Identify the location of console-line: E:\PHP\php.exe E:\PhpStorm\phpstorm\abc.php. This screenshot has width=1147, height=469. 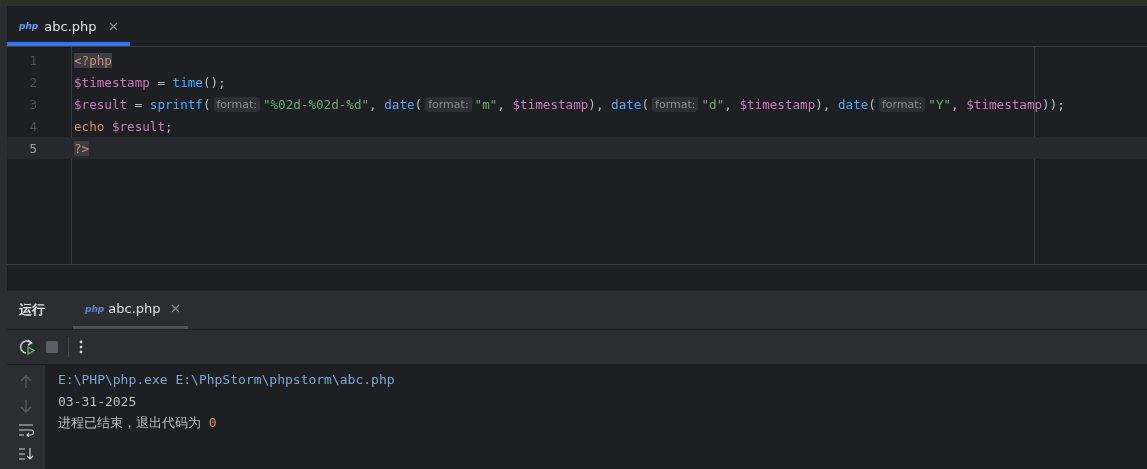
(227, 380).